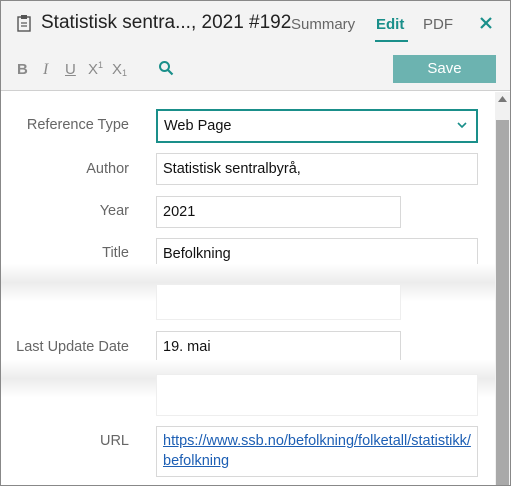 Image resolution: width=511 pixels, height=486 pixels. I want to click on formatting-toolbar: B I U X1 X1 Save, so click(255, 70).